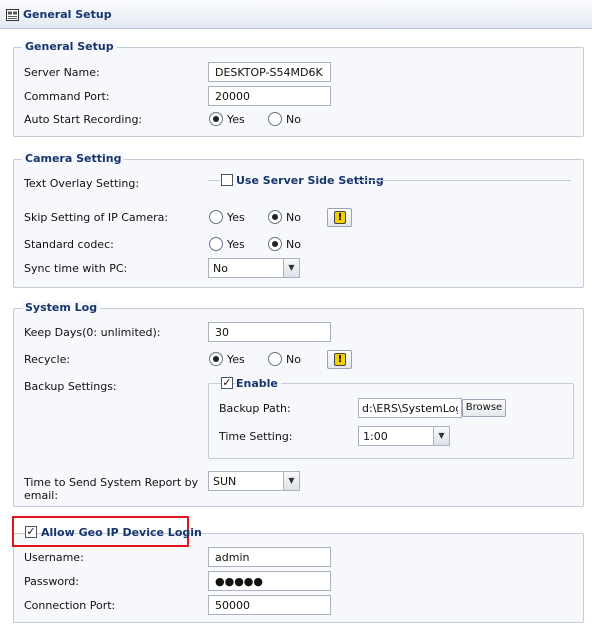  Describe the element at coordinates (293, 119) in the screenshot. I see `auto-start-no-label: No` at that location.